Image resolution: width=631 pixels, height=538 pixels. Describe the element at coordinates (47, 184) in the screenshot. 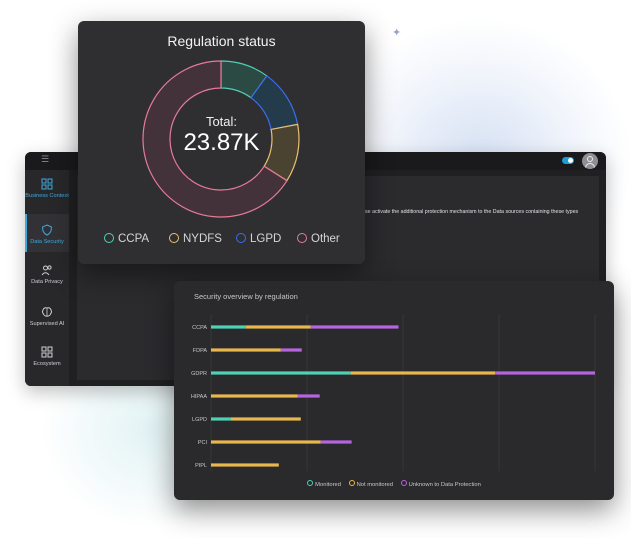

I see `dashboard-icon` at that location.